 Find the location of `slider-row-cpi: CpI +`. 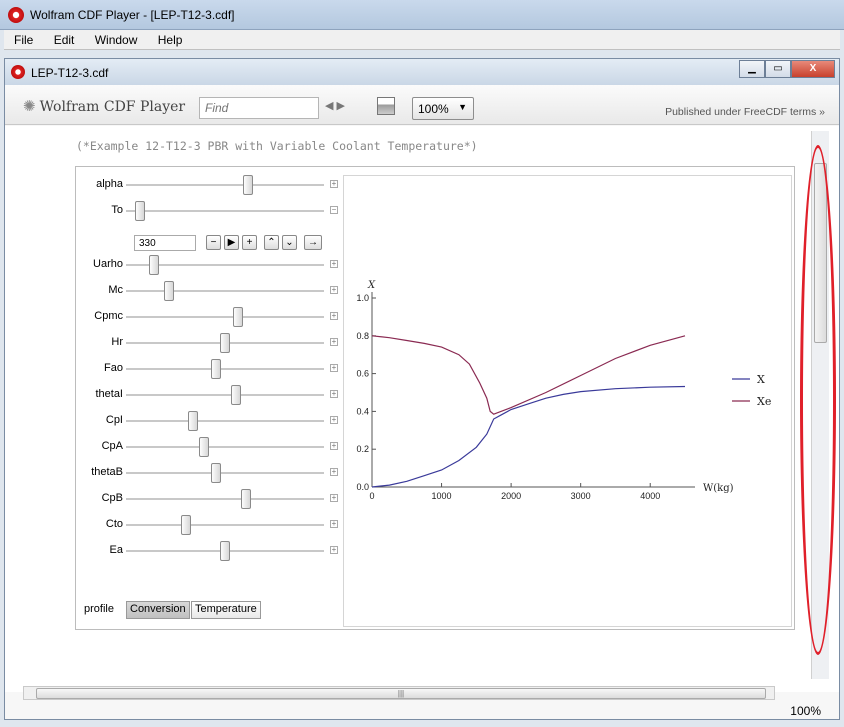

slider-row-cpi: CpI + is located at coordinates (208, 421).